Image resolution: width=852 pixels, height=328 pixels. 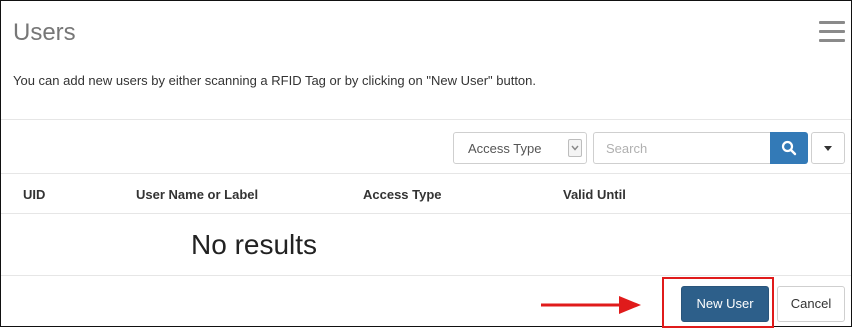 What do you see at coordinates (44, 32) in the screenshot?
I see `page-title: Users` at bounding box center [44, 32].